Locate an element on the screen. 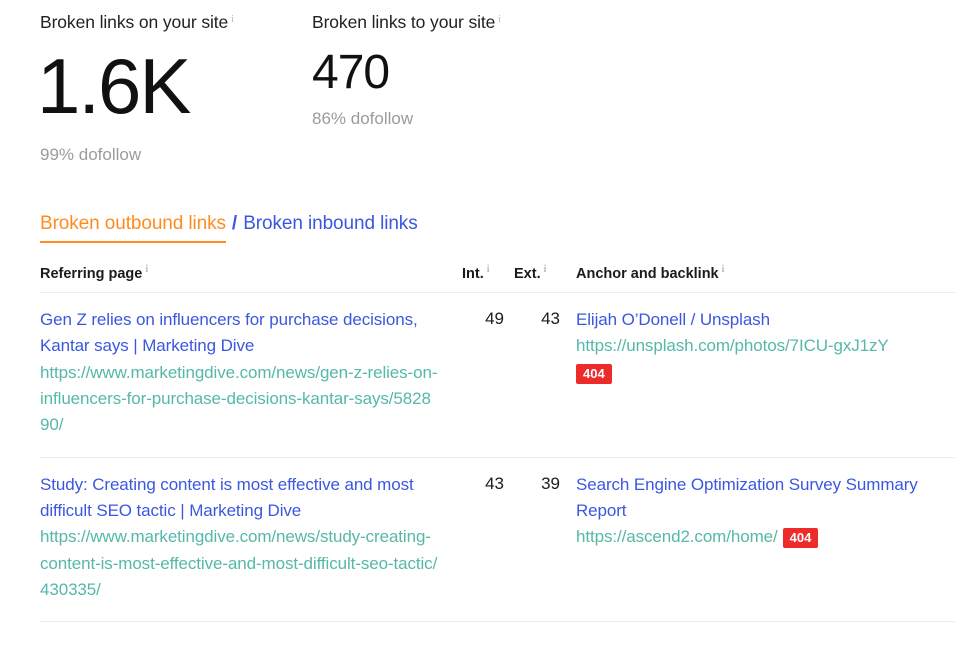 This screenshot has width=975, height=653. cell-internal-count: 43 is located at coordinates (494, 483).